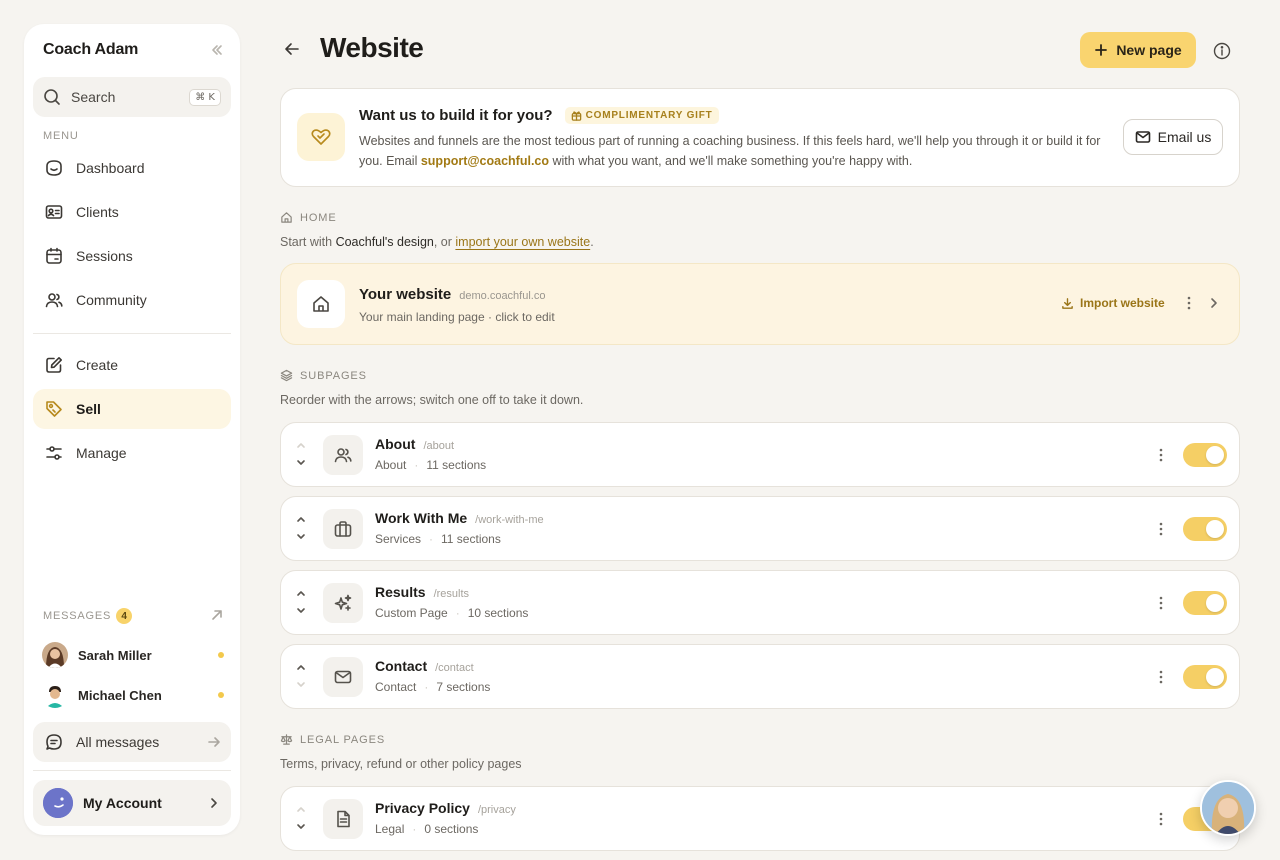  Describe the element at coordinates (118, 742) in the screenshot. I see `all-messages-label: All messages` at that location.